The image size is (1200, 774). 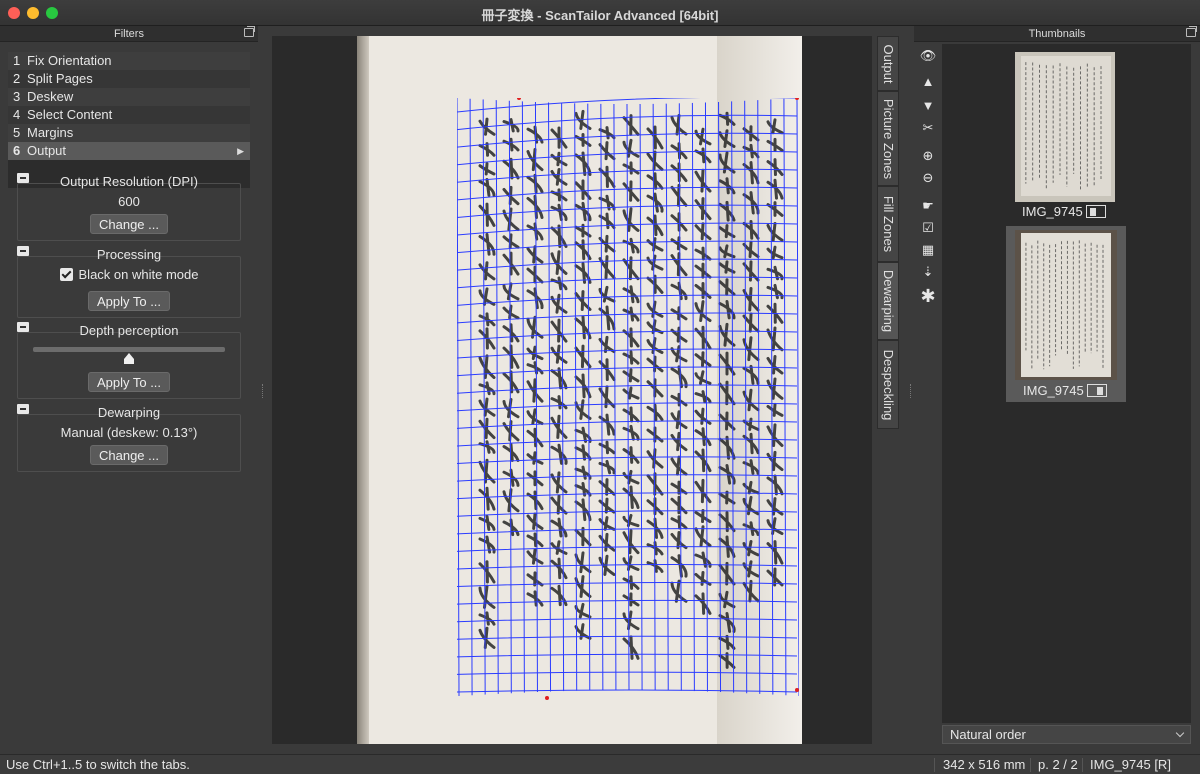 I want to click on filter-number: 5, so click(x=17, y=132).